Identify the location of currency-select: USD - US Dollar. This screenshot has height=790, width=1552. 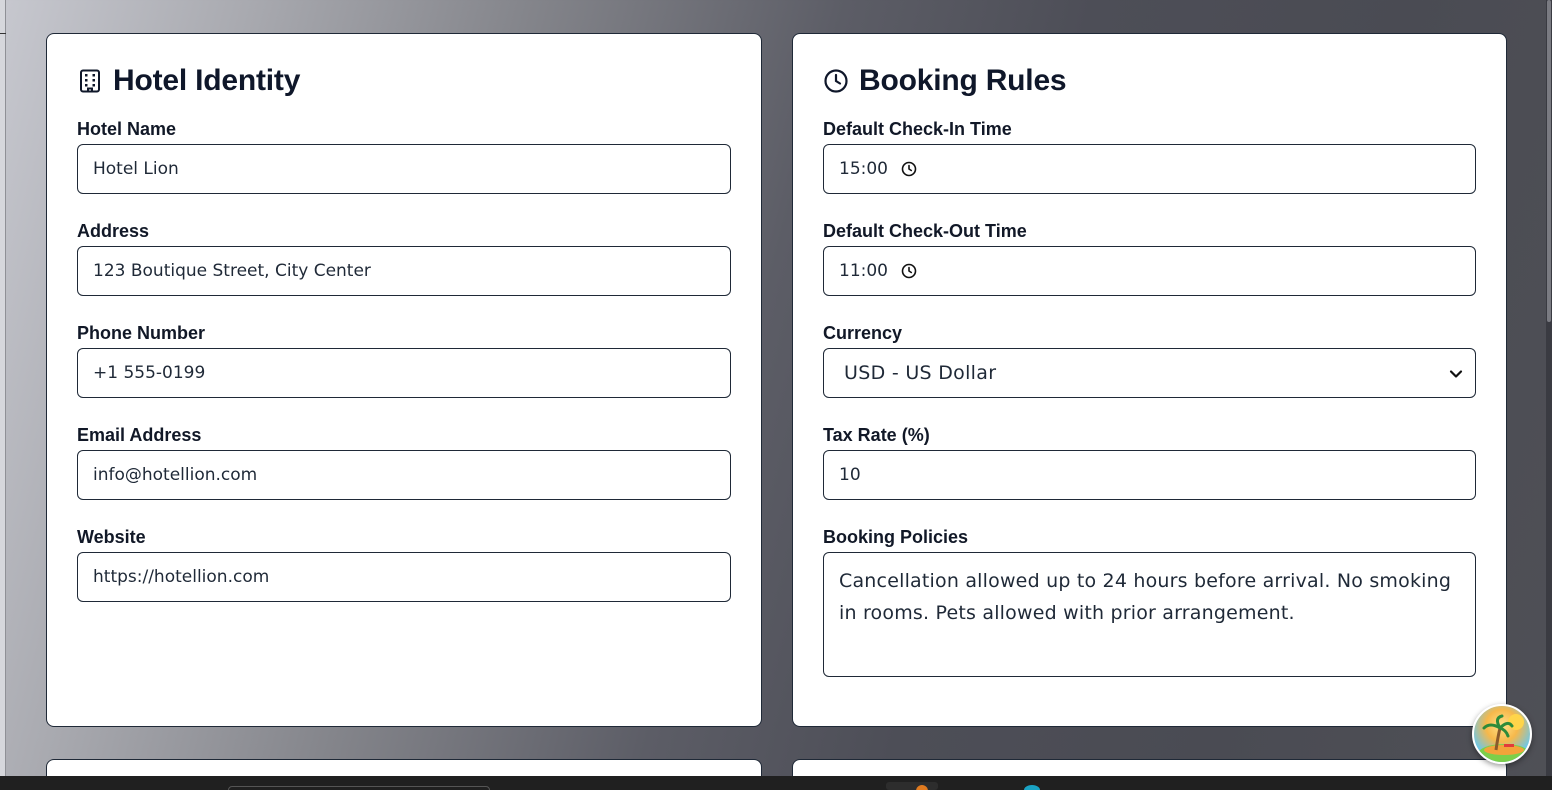
(1149, 373).